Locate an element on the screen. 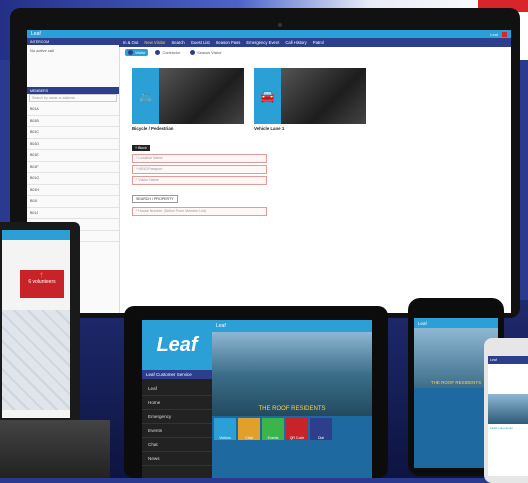  phone2-text: LEAF community is located at coordinates (501, 428).